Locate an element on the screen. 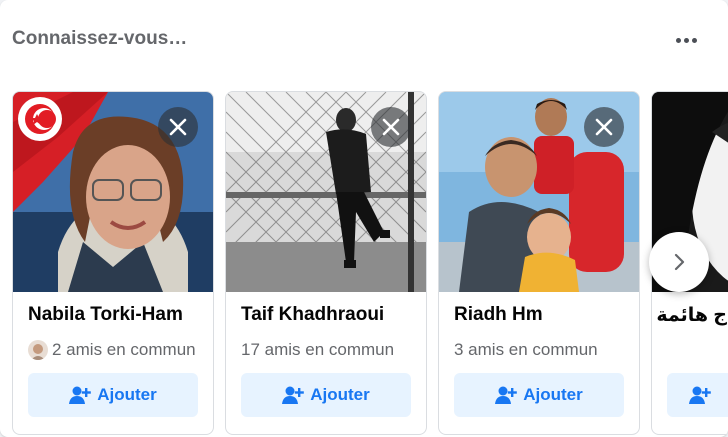  next-button is located at coordinates (679, 262).